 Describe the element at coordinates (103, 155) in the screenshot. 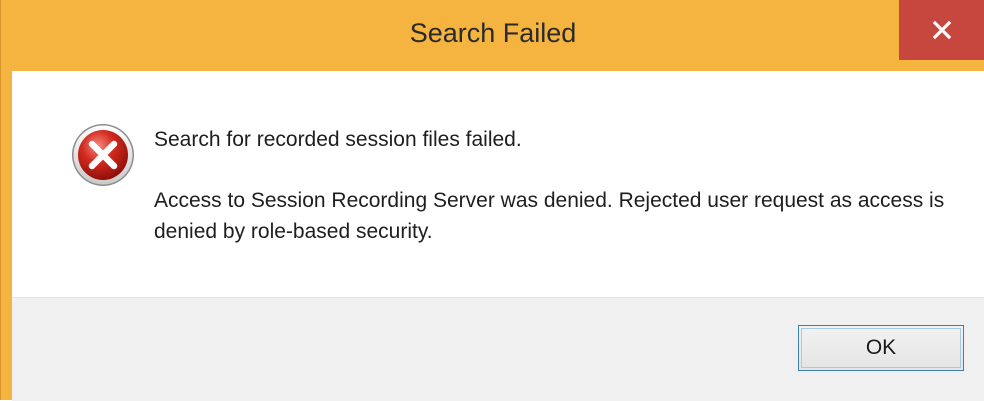

I see `error-icon` at that location.